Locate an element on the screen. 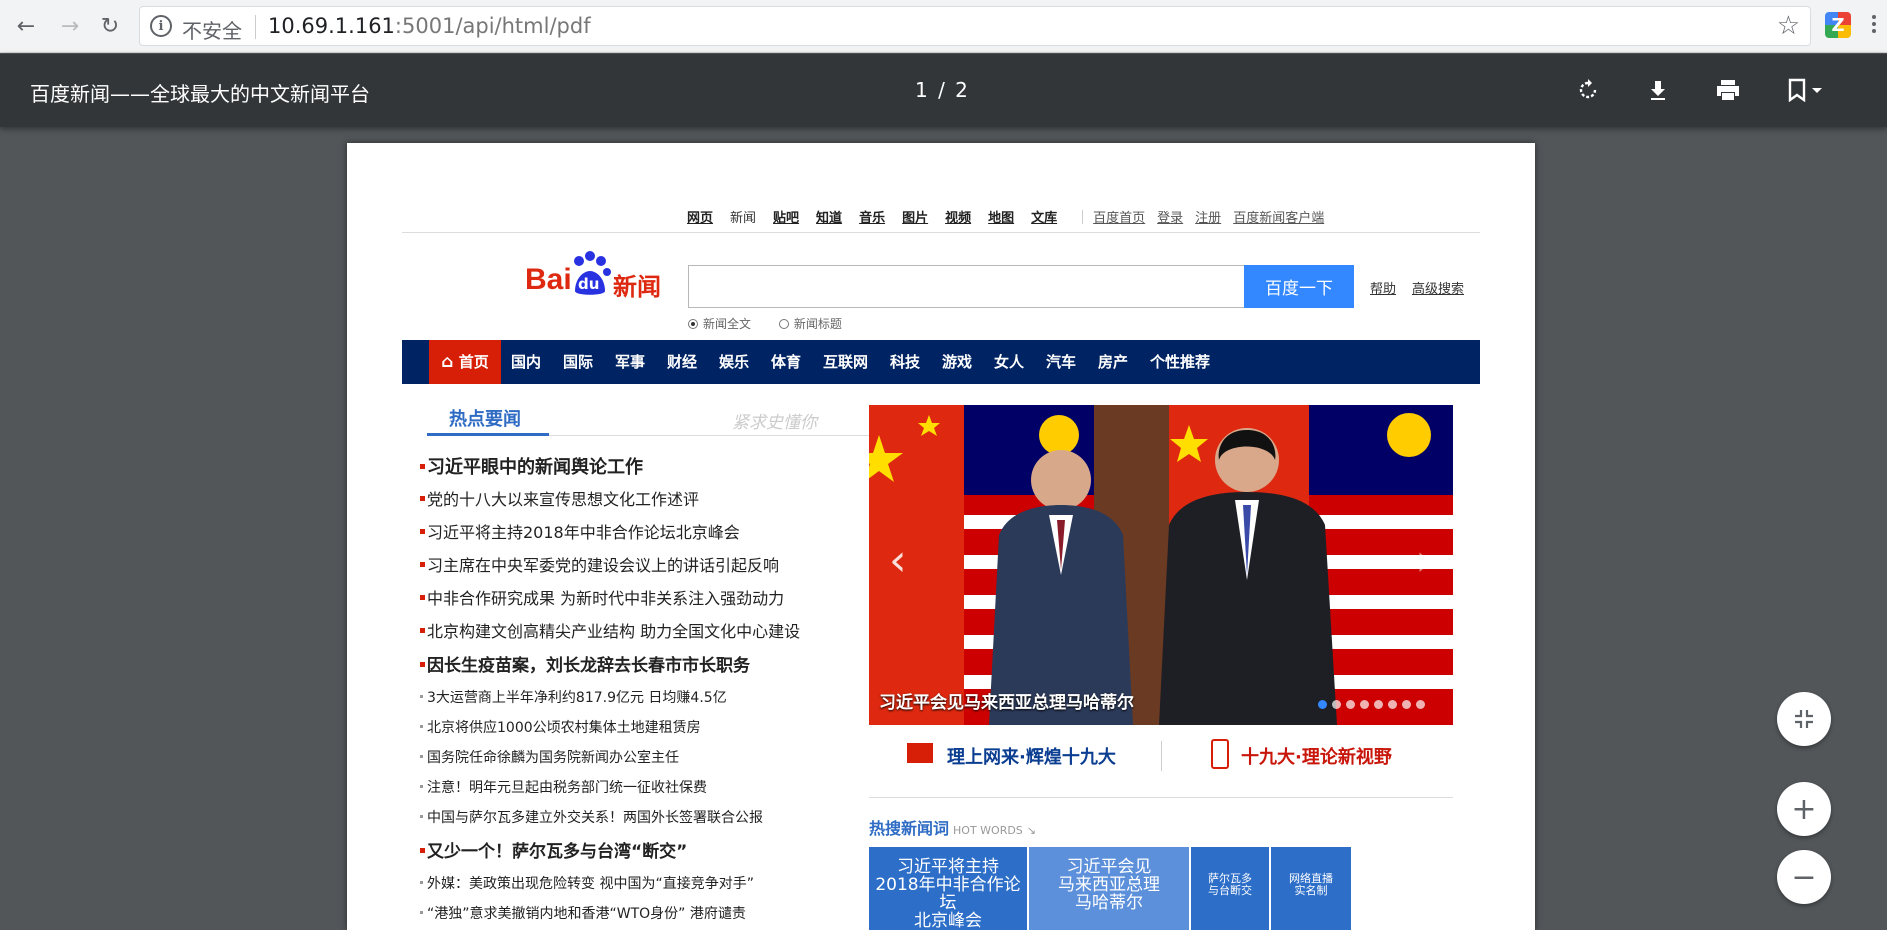 This screenshot has width=1887, height=930. nav-tieba: 贴吧 is located at coordinates (786, 216).